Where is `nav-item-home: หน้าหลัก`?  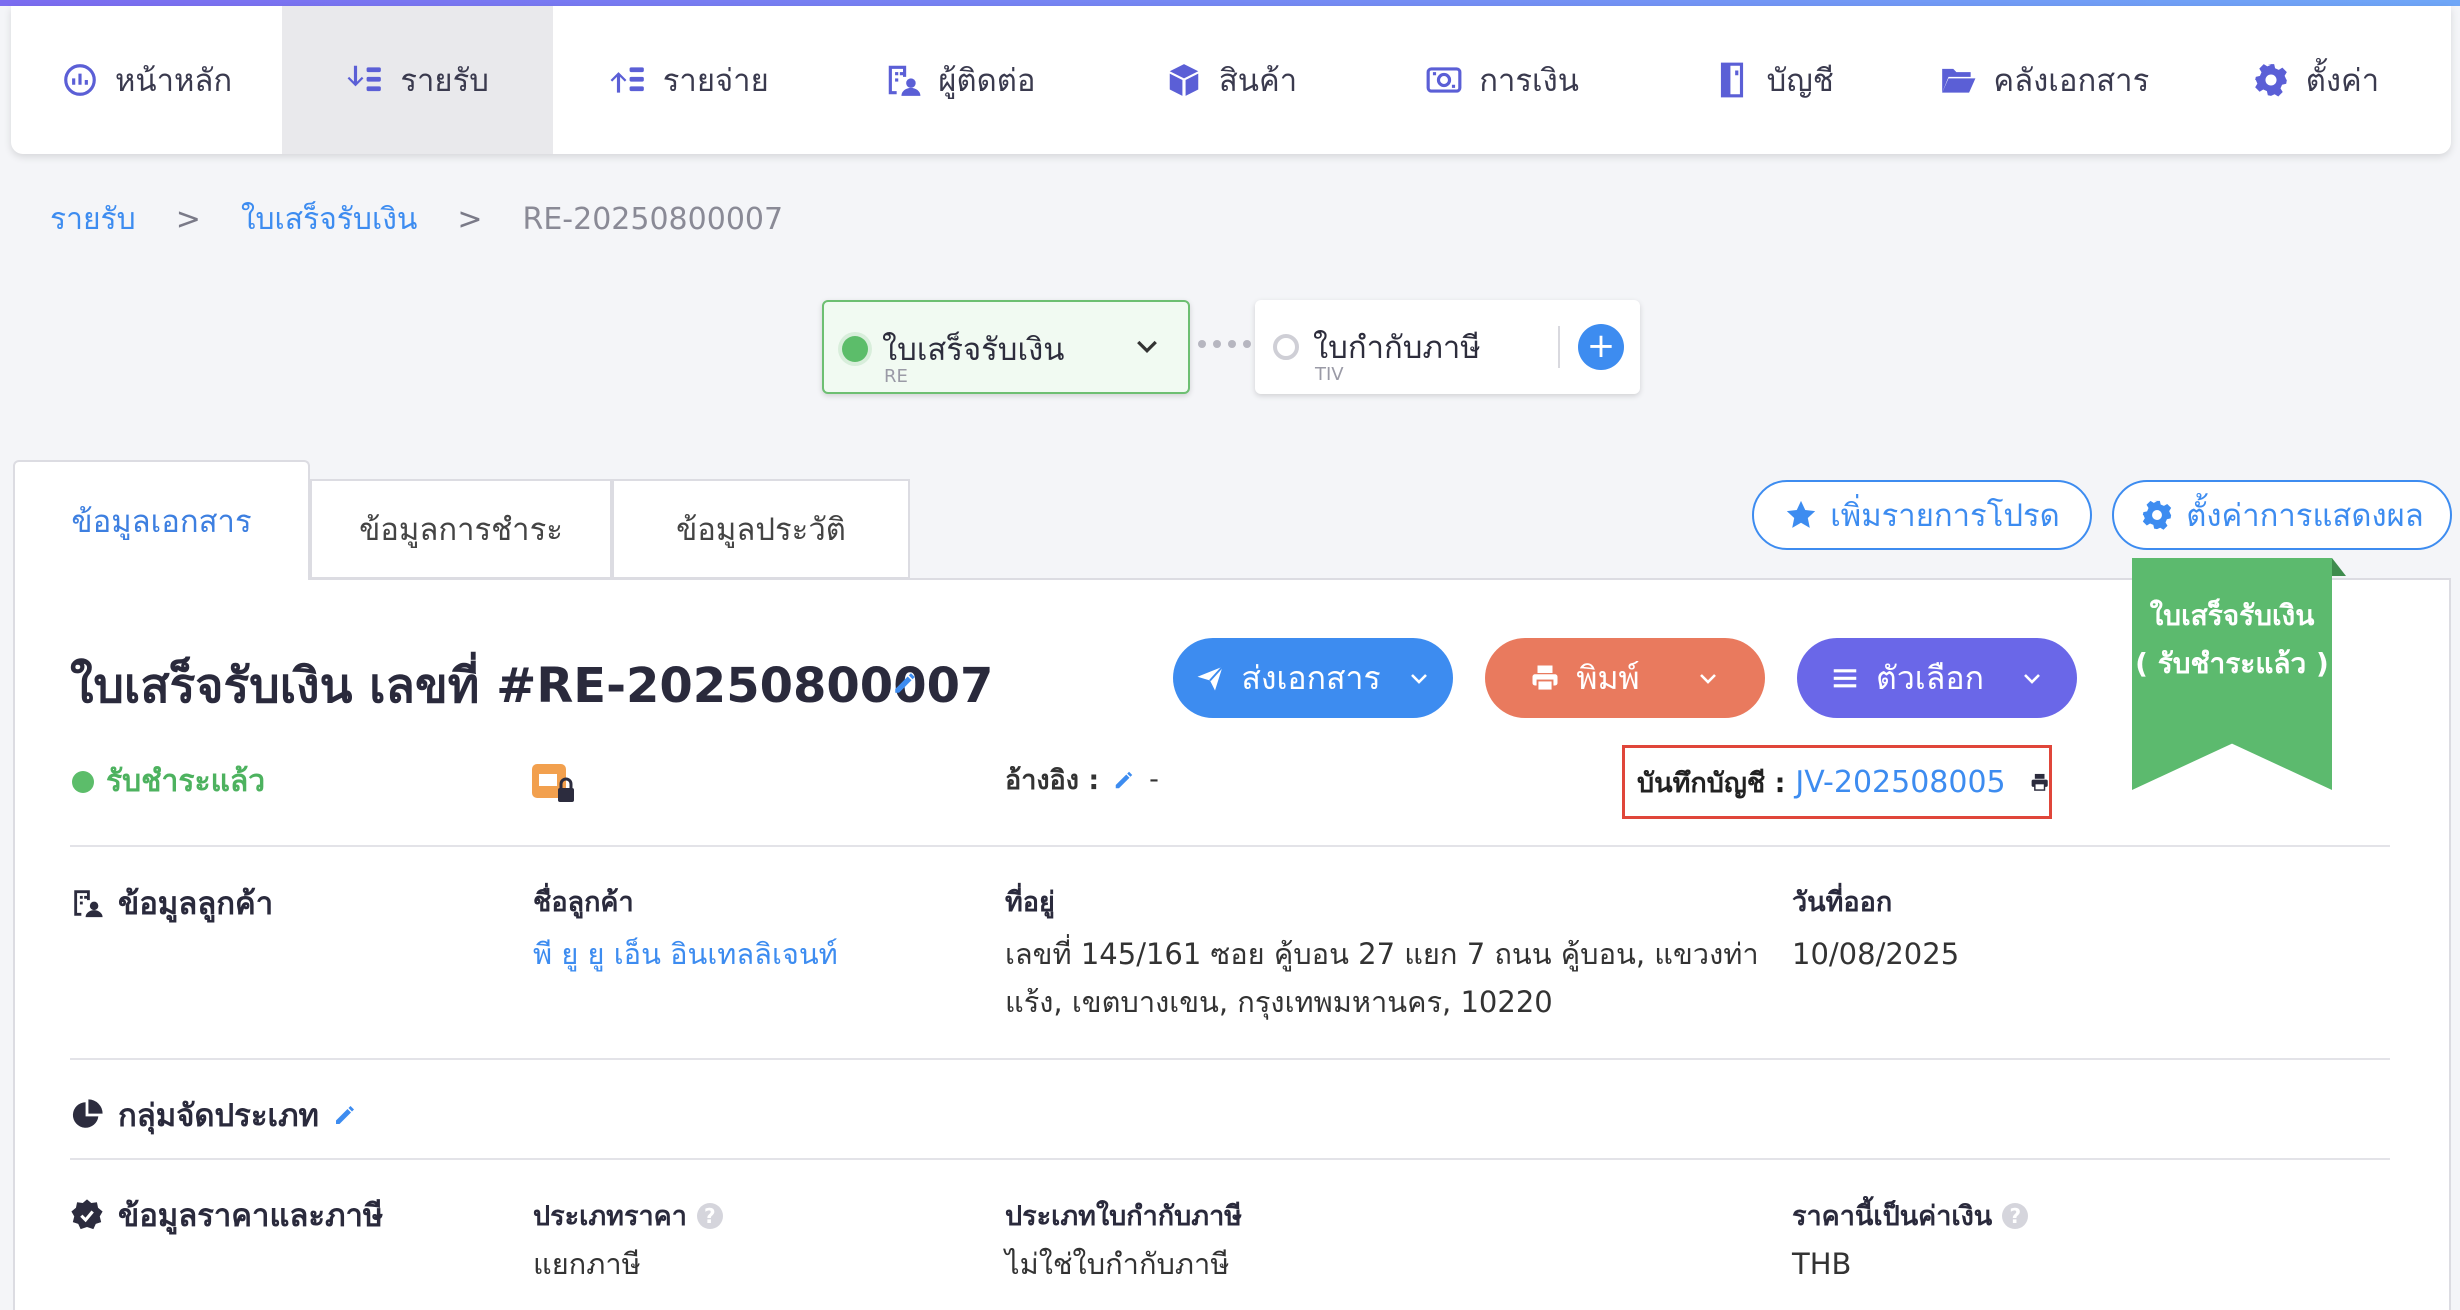
nav-item-home: หน้าหลัก is located at coordinates (146, 80).